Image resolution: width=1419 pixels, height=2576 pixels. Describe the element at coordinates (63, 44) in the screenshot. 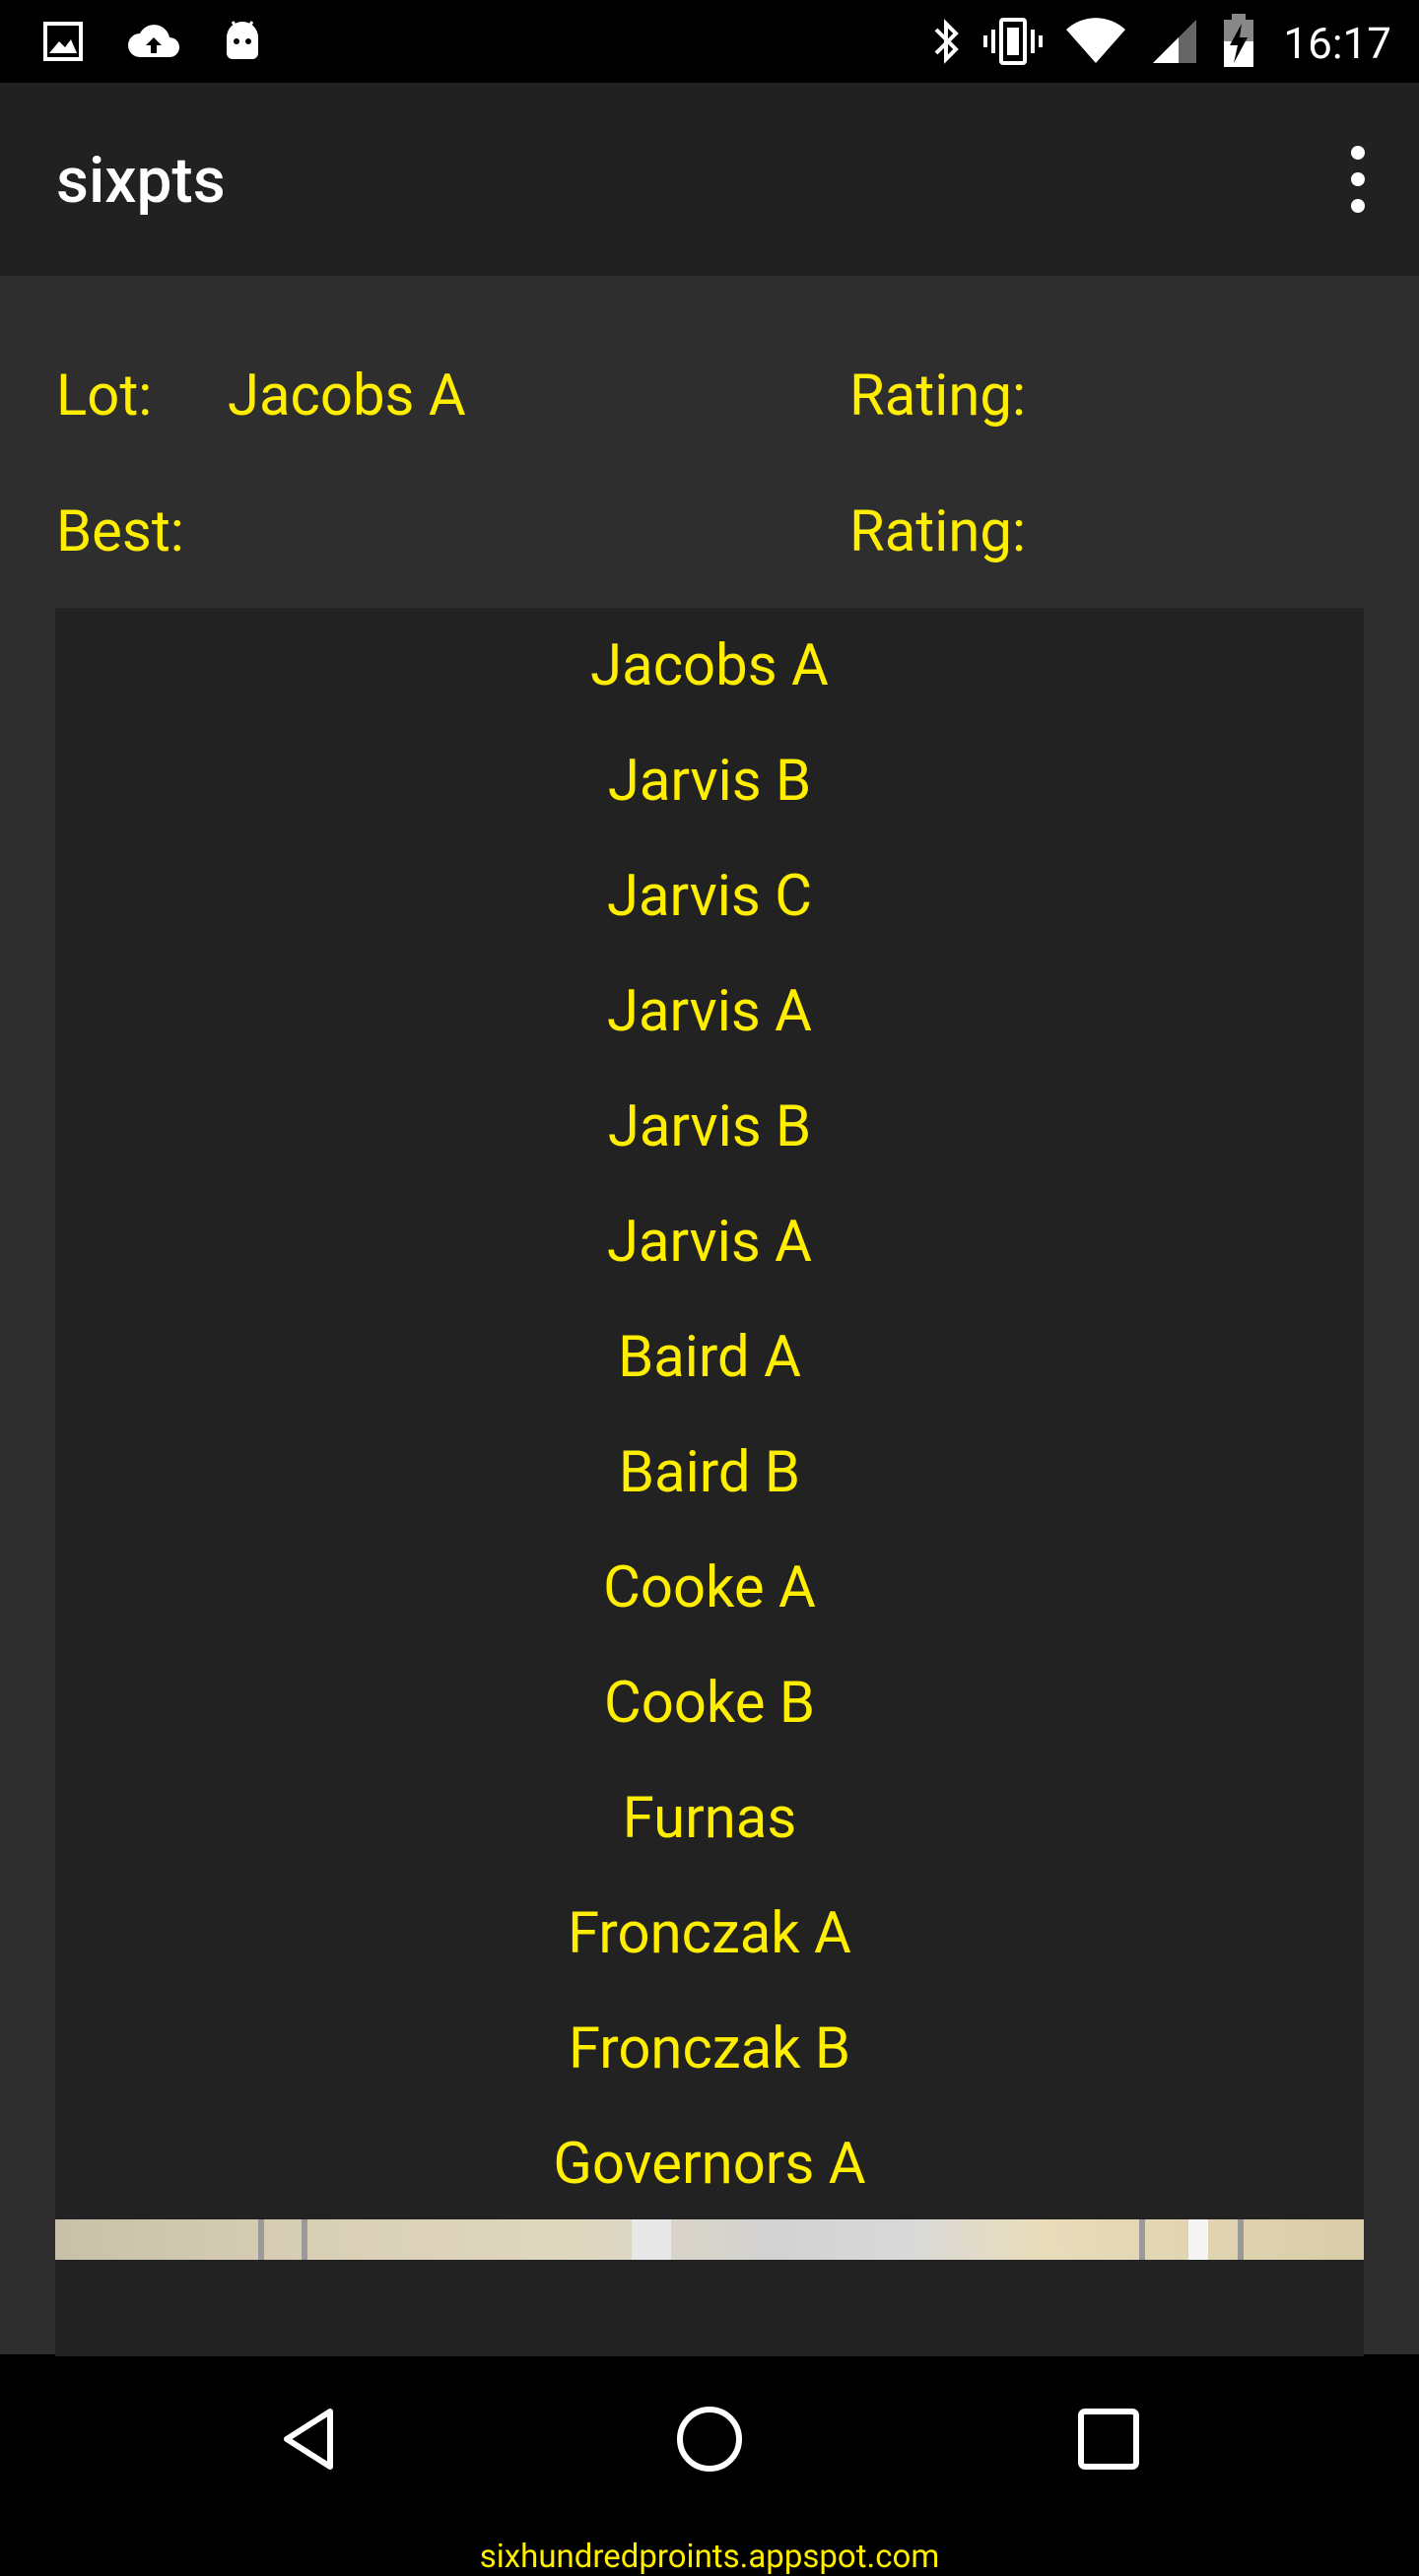

I see `image-icon` at that location.